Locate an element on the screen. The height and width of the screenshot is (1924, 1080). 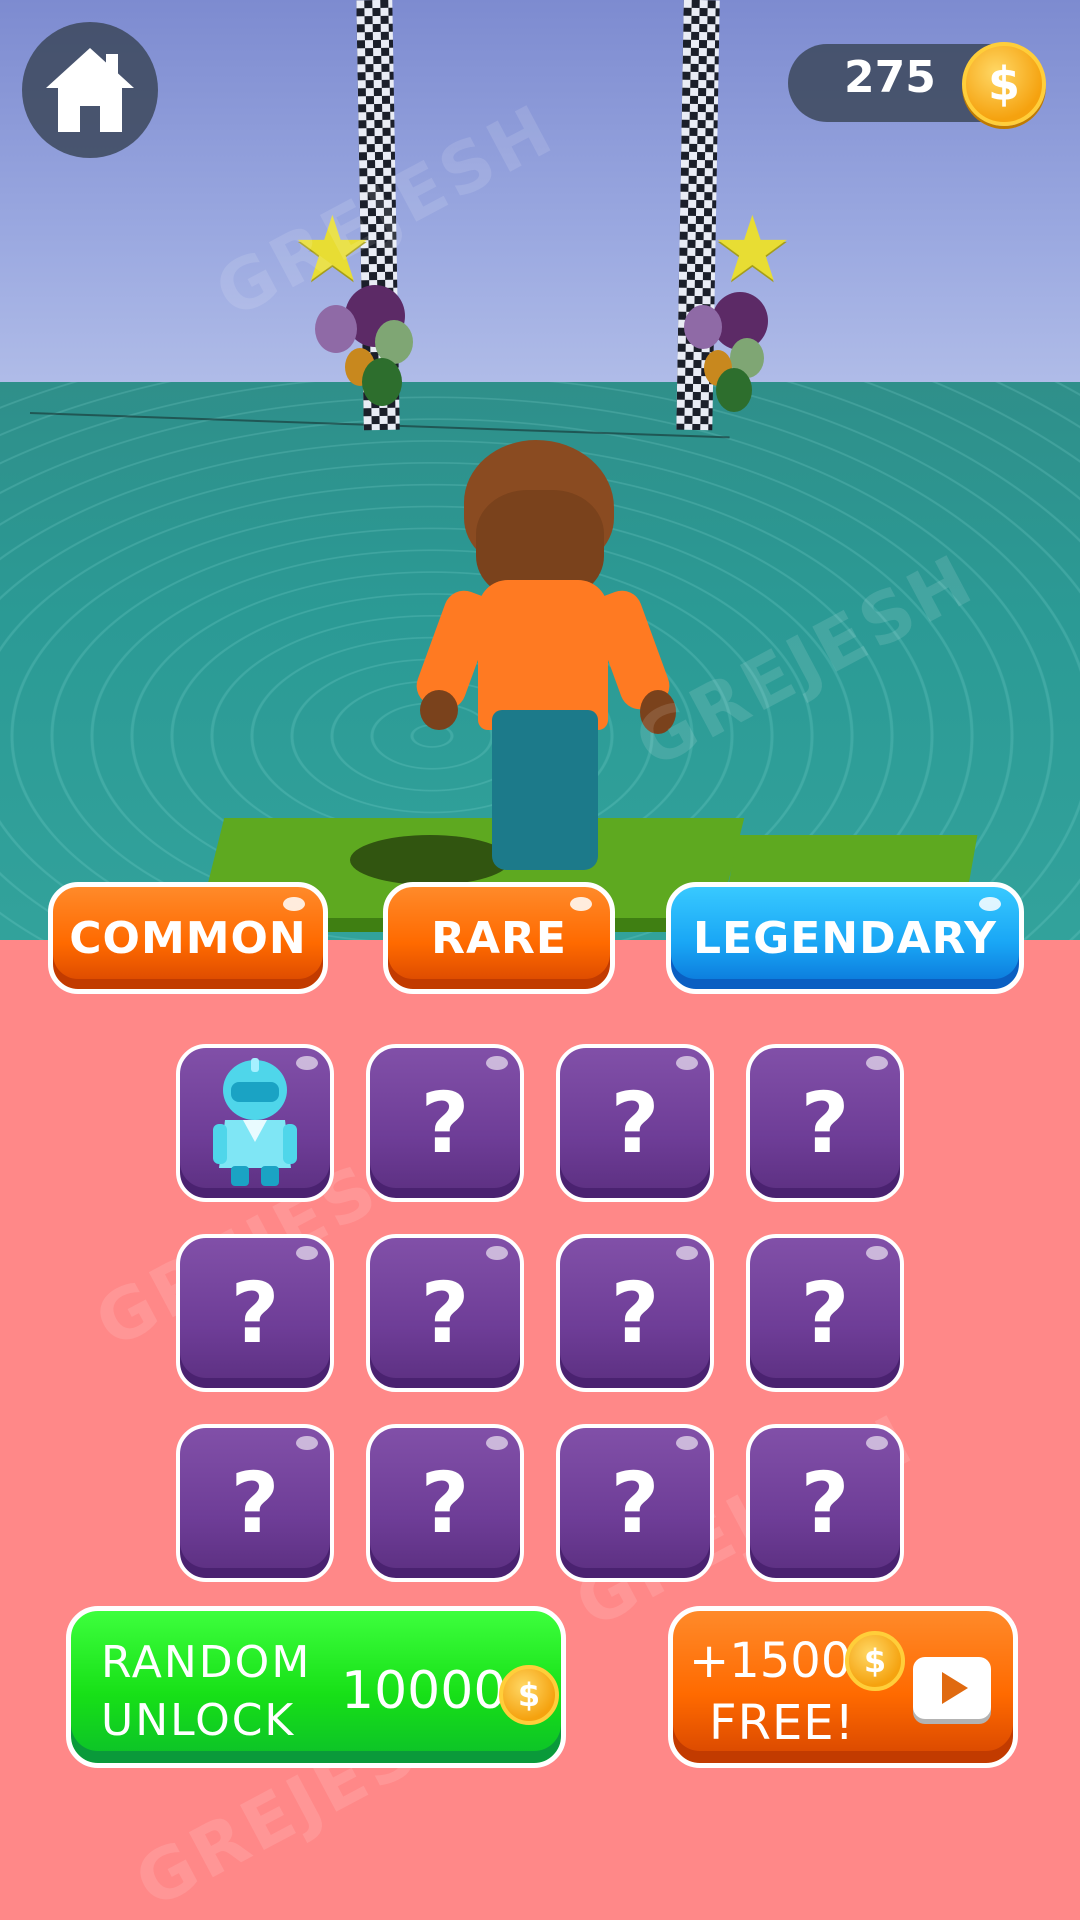
character-pants is located at coordinates (545, 790).